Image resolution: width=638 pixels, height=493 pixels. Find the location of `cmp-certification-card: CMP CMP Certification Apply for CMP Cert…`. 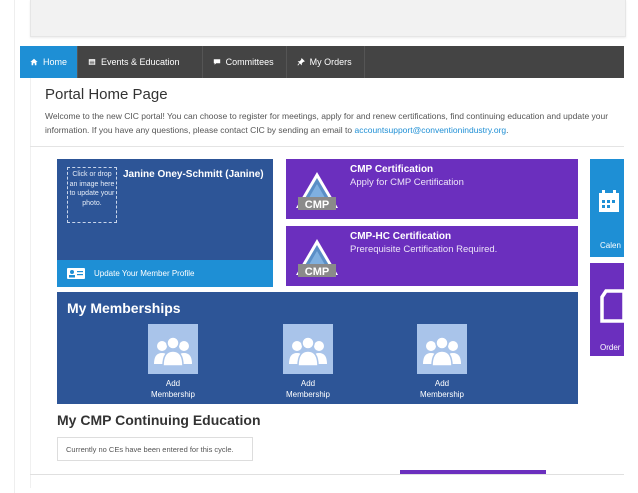

cmp-certification-card: CMP CMP Certification Apply for CMP Cert… is located at coordinates (432, 189).